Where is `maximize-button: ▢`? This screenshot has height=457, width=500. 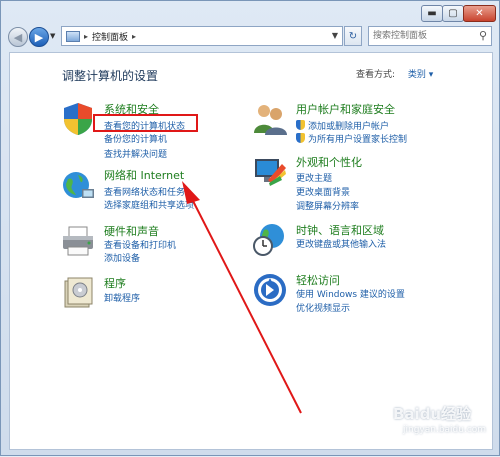 maximize-button: ▢ is located at coordinates (453, 13).